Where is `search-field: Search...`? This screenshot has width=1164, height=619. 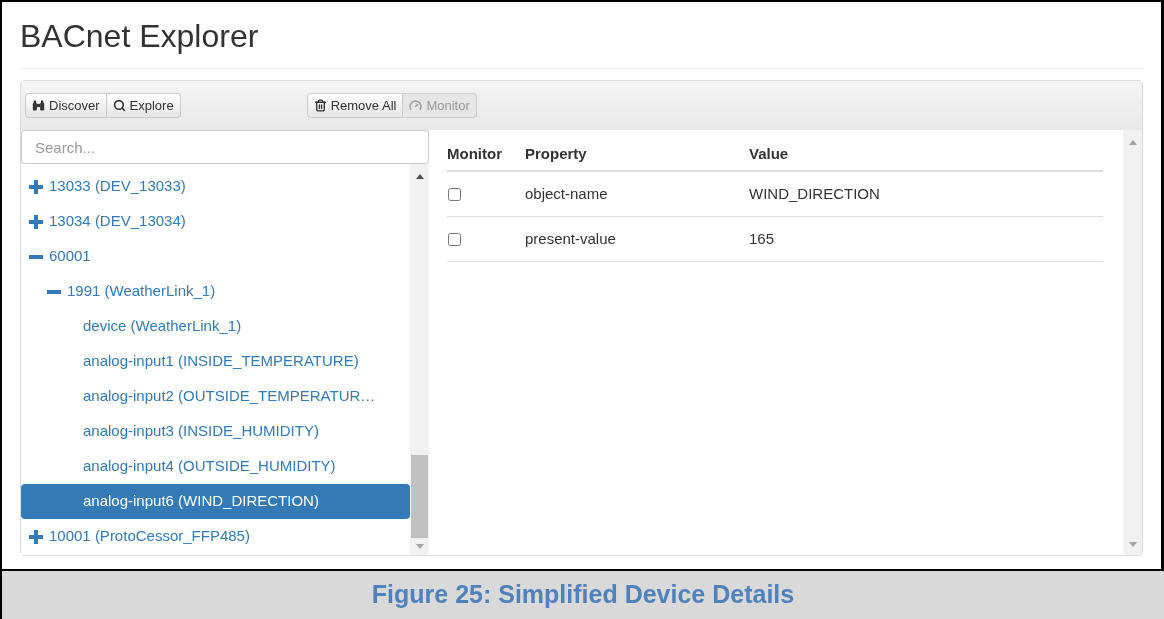 search-field: Search... is located at coordinates (225, 147).